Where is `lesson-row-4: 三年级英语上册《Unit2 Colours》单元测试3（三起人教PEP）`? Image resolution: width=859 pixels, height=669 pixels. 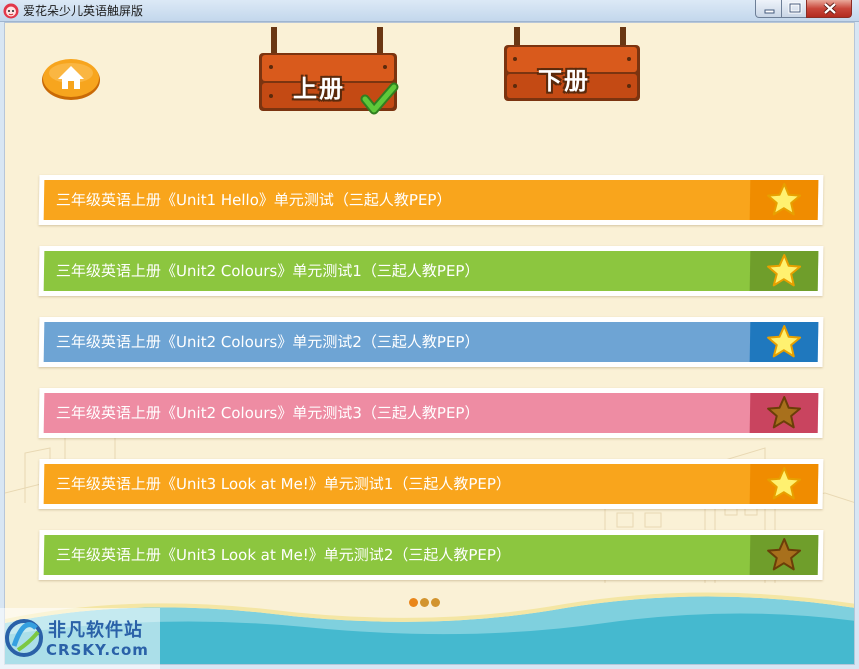
lesson-row-4: 三年级英语上册《Unit2 Colours》单元测试3（三起人教PEP） is located at coordinates (431, 413).